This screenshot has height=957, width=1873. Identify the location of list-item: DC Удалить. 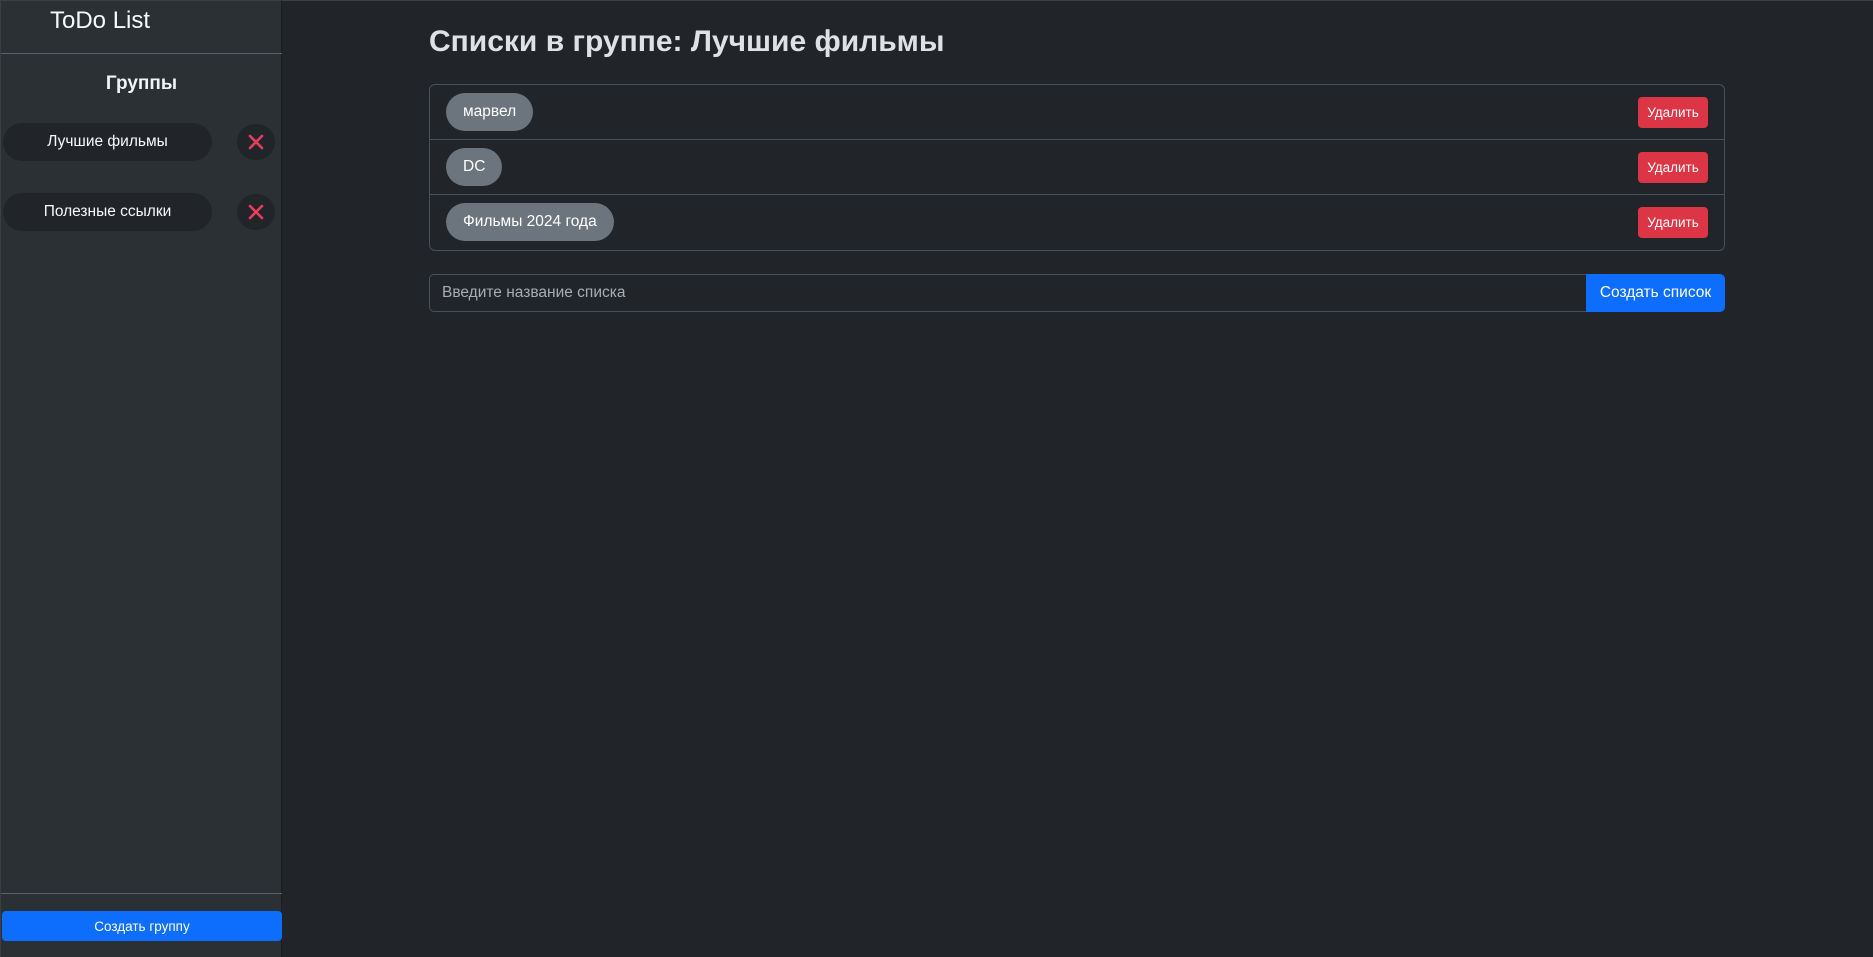
(1077, 167).